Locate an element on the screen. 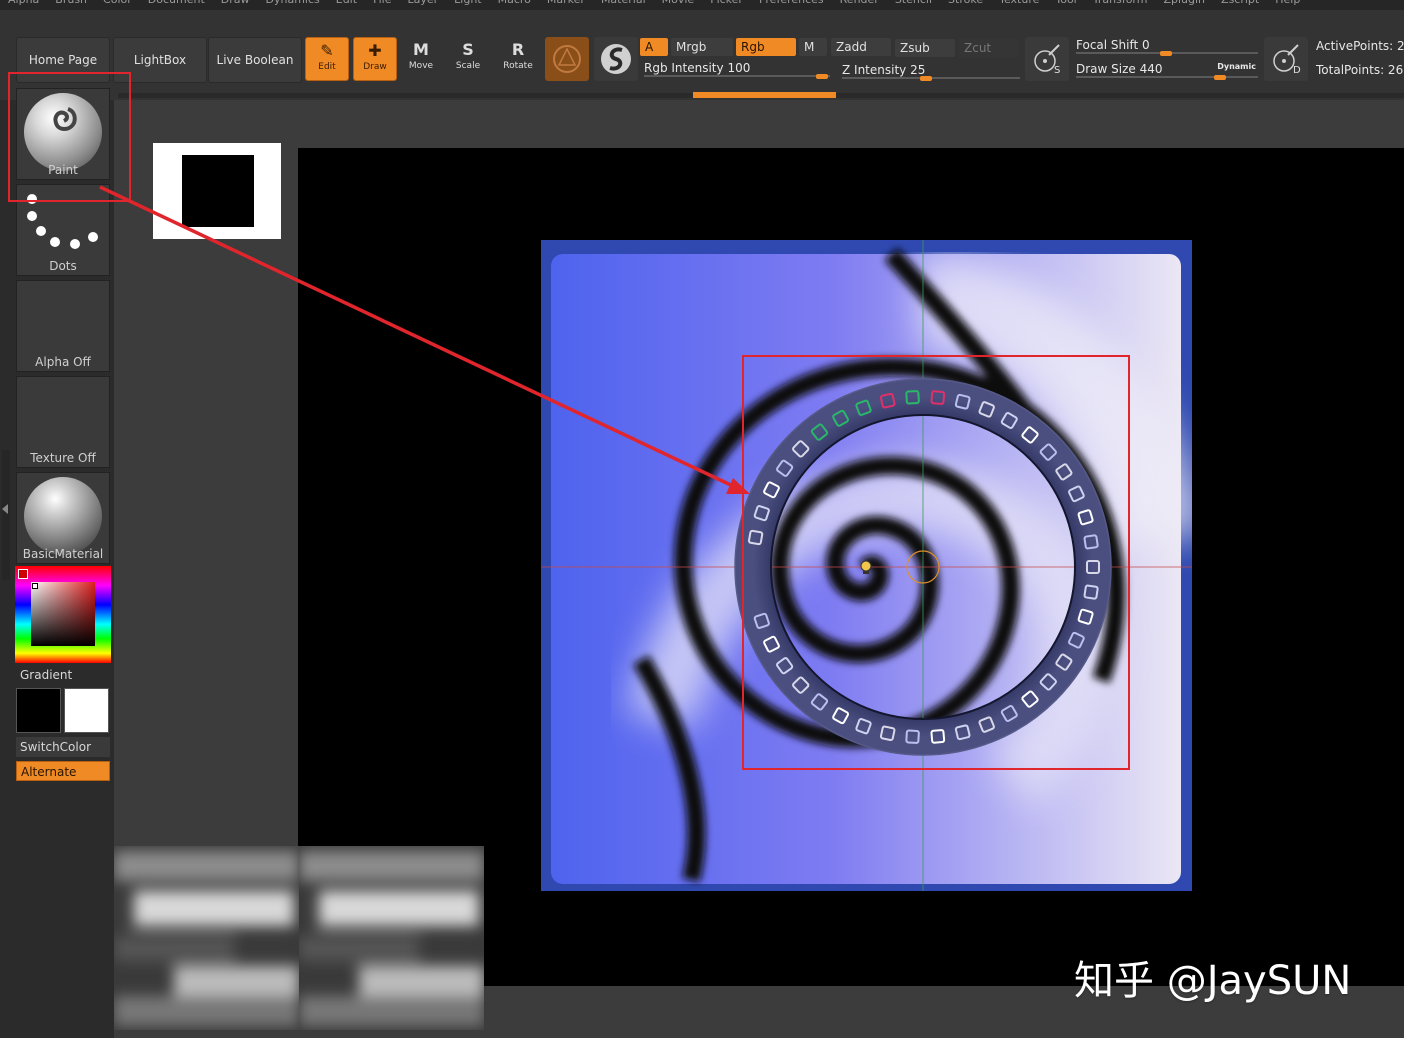  draw-size-label: Draw Size is located at coordinates (1106, 69).